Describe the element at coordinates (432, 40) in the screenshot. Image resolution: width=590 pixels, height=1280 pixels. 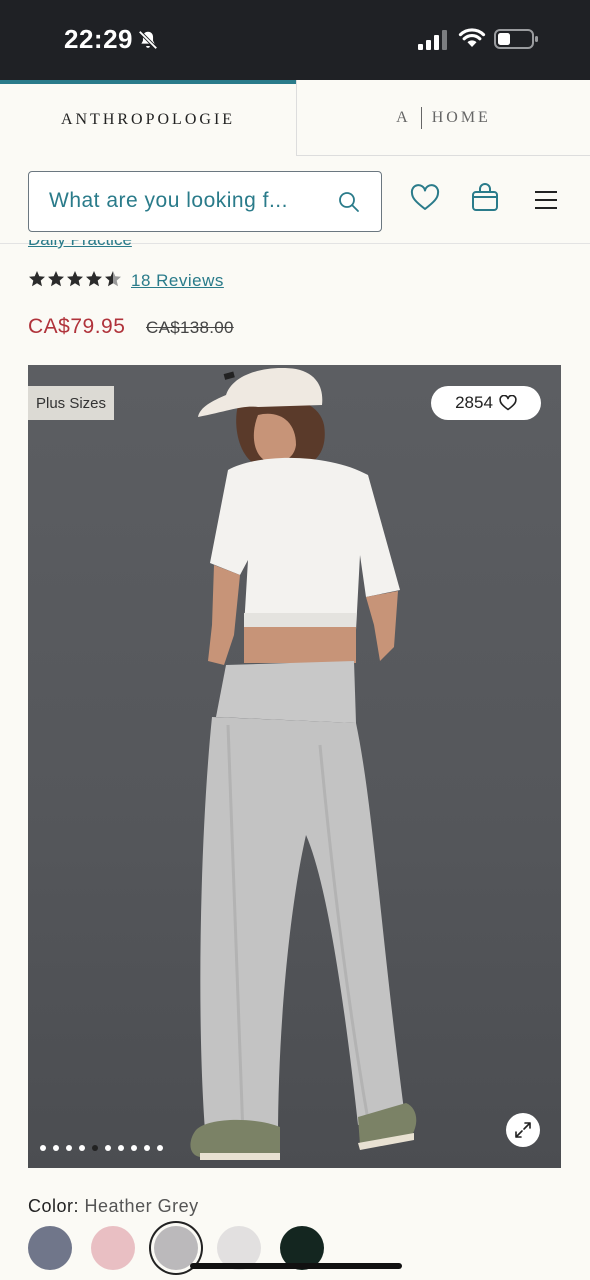
I see `cellular-signal-icon` at that location.